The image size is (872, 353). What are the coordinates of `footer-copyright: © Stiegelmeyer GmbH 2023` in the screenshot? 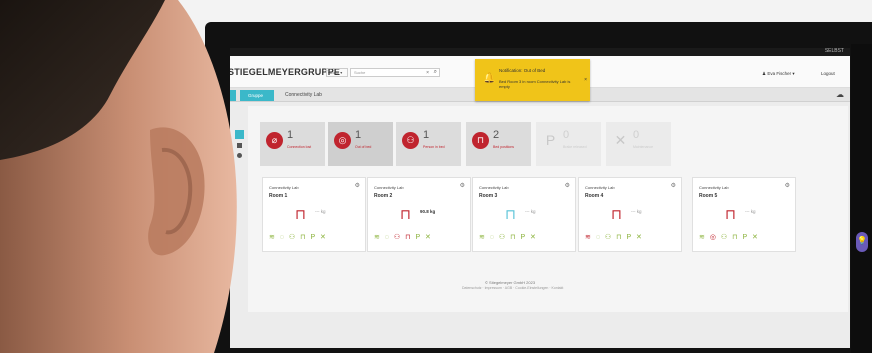 It's located at (510, 282).